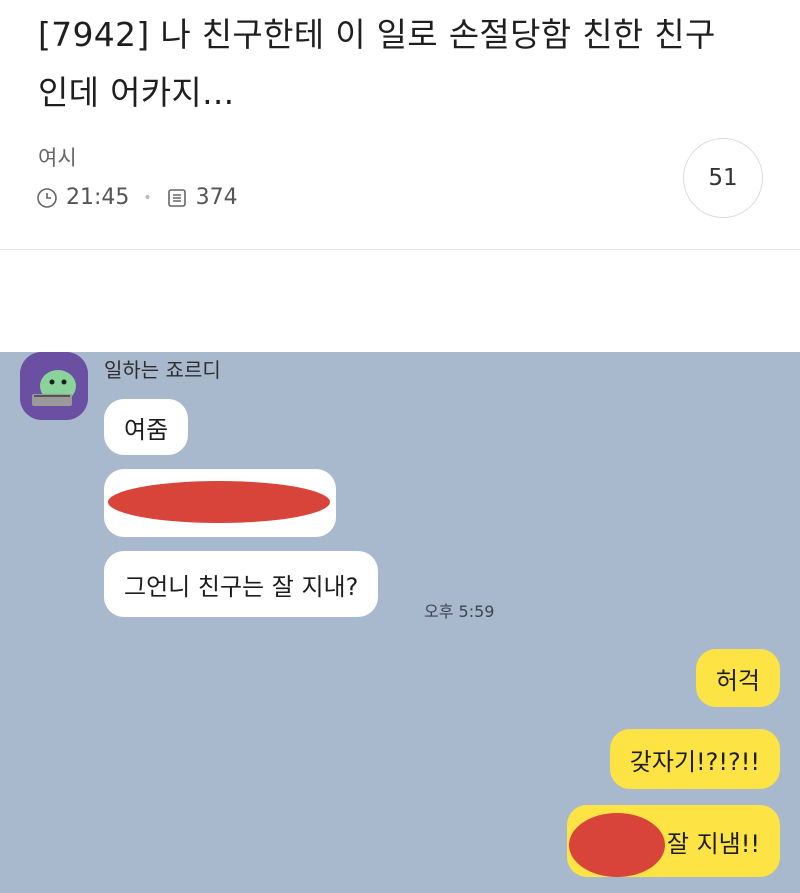 The image size is (800, 893). Describe the element at coordinates (459, 611) in the screenshot. I see `message-timestamp: 오후 5:59` at that location.